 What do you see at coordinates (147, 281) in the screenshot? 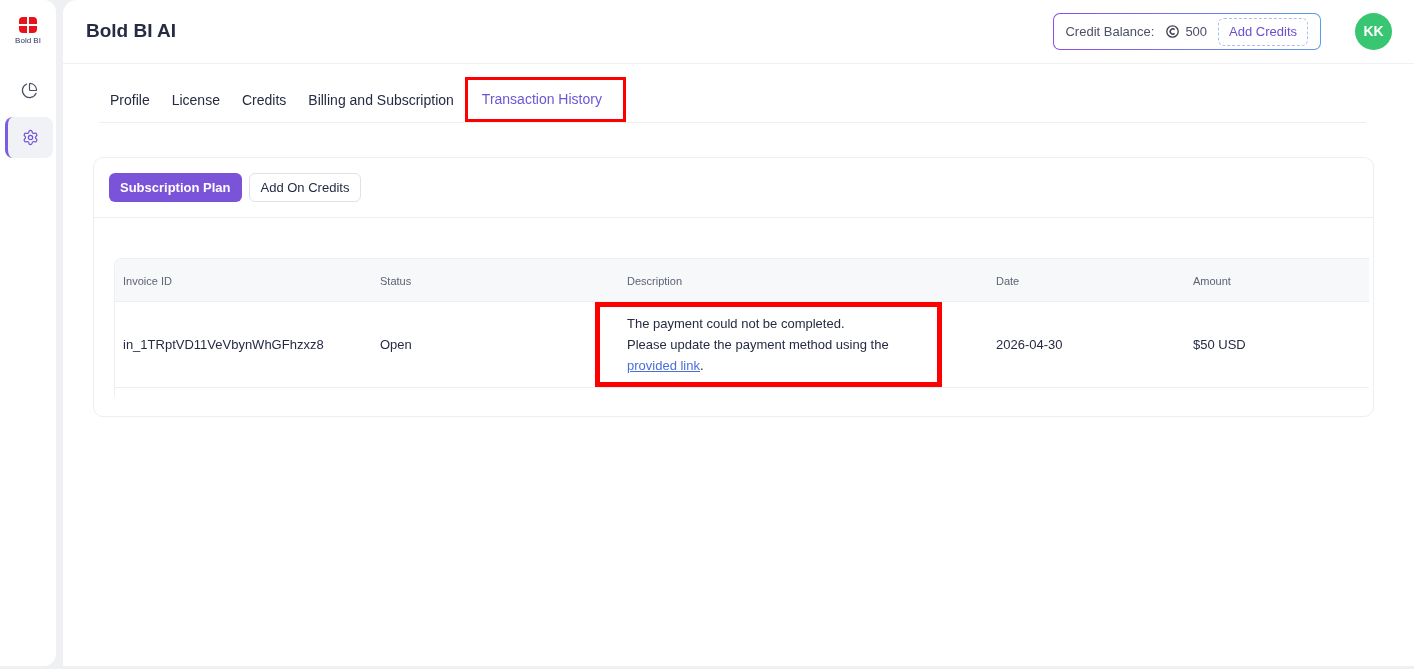
I see `column-header: Invoice ID` at bounding box center [147, 281].